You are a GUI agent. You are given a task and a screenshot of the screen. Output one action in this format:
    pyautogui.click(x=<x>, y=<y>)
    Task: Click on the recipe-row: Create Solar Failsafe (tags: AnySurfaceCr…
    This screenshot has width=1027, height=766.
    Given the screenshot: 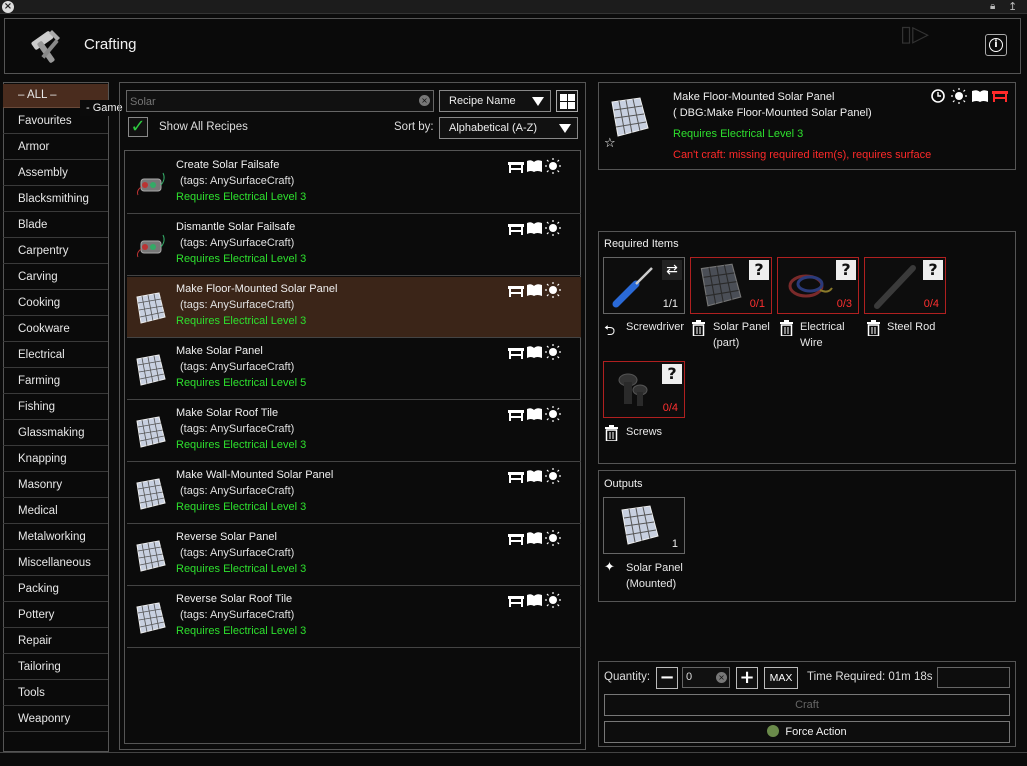 What is the action you would take?
    pyautogui.click(x=354, y=183)
    